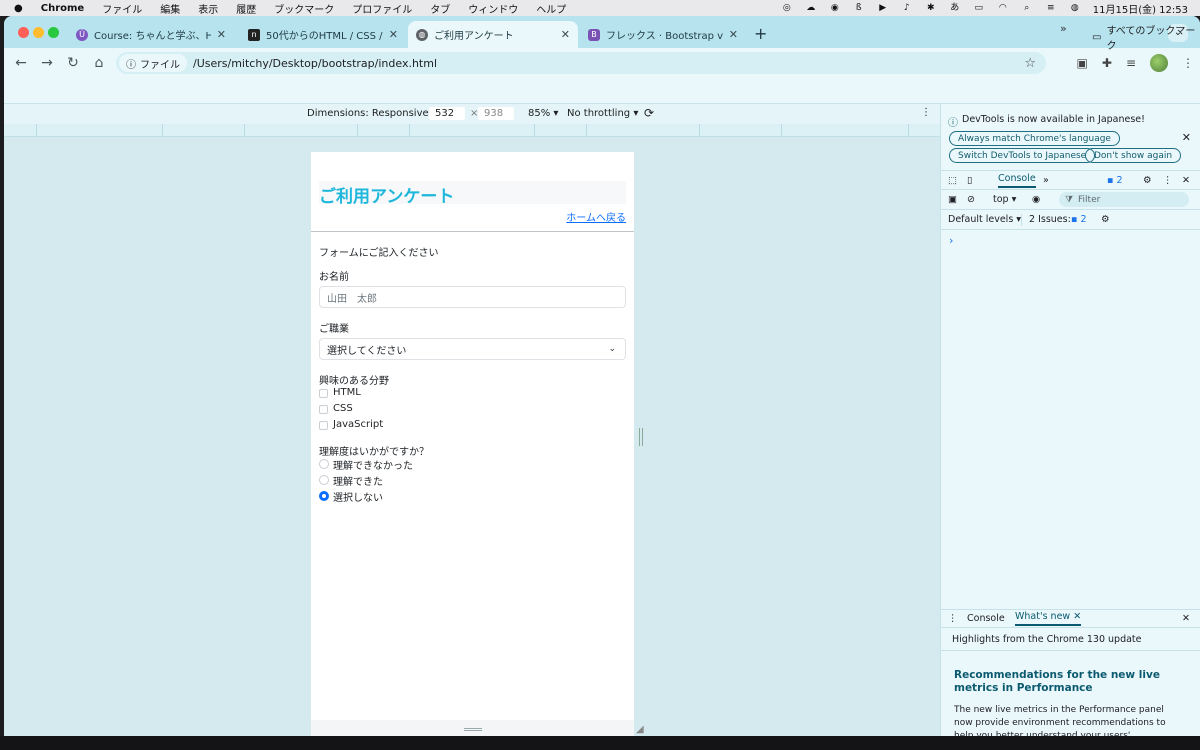 This screenshot has width=1200, height=750. Describe the element at coordinates (760, 33) in the screenshot. I see `new-tab-button: +` at that location.